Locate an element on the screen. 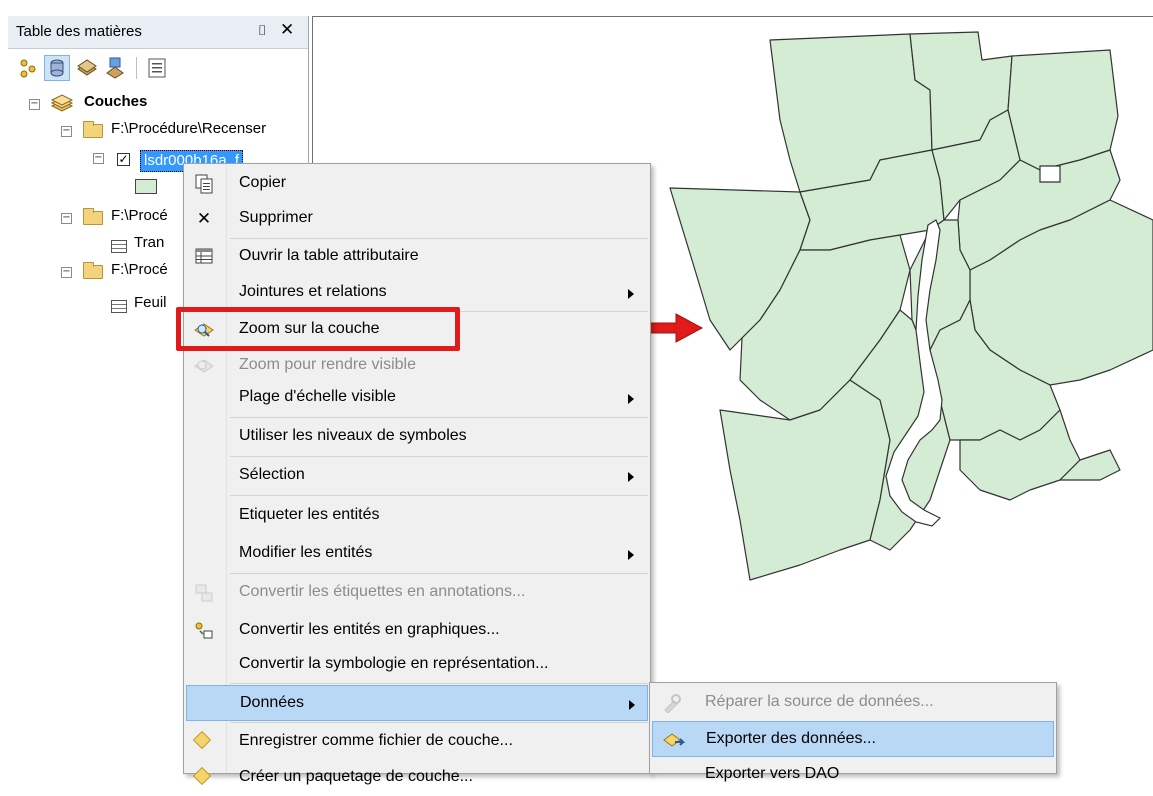 Image resolution: width=1153 pixels, height=796 pixels. collapse-group2-icon: − is located at coordinates (66, 218).